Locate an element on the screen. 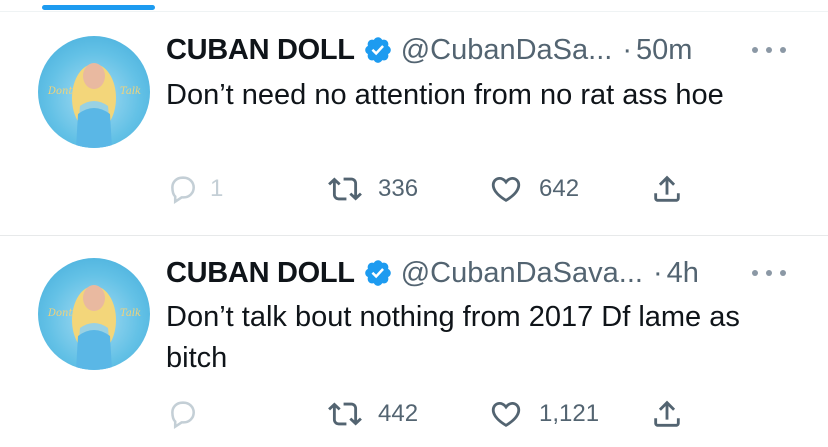  retweet-button: 336 is located at coordinates (373, 189).